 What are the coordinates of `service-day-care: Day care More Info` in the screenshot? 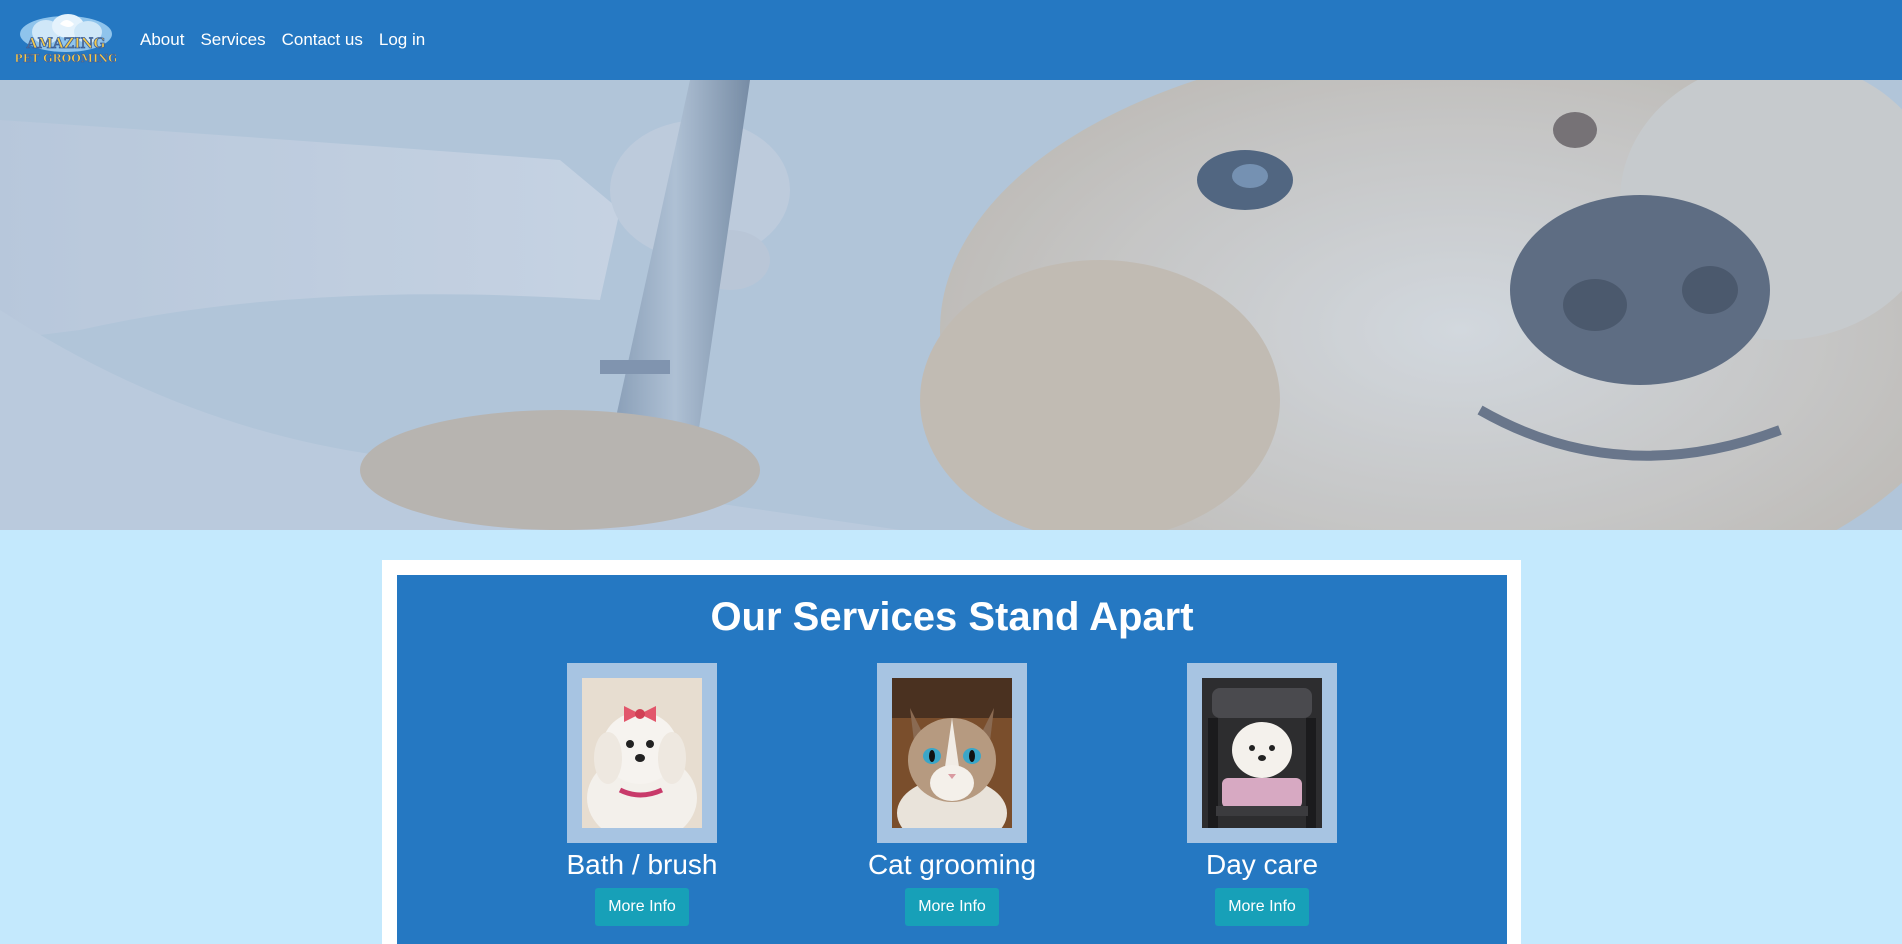 It's located at (1262, 794).